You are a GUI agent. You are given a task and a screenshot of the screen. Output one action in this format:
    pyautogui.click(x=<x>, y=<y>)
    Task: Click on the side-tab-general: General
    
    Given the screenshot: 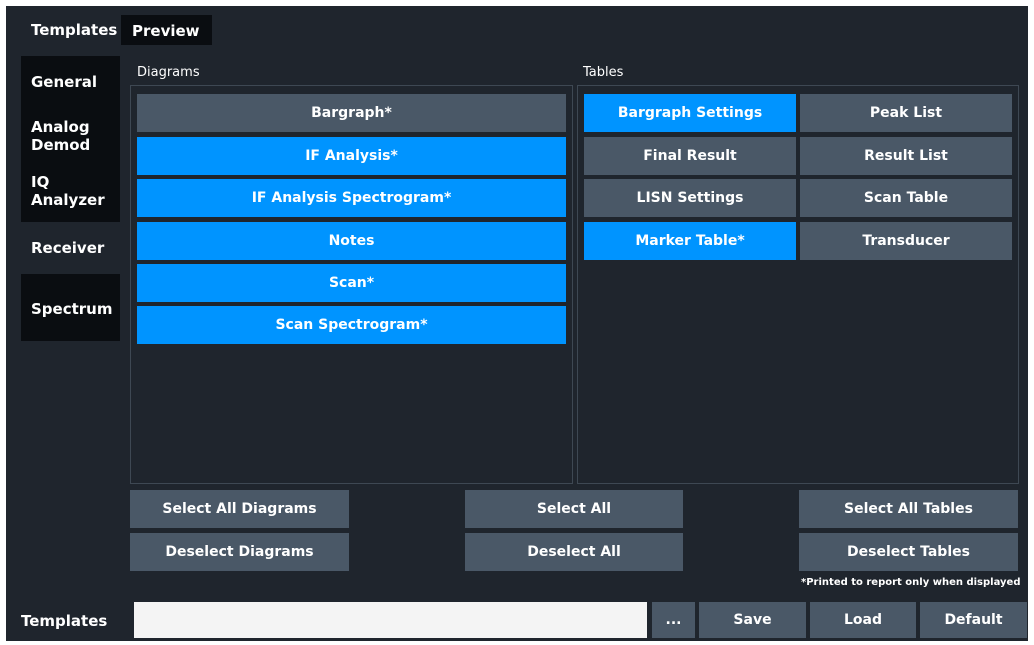 What is the action you would take?
    pyautogui.click(x=69, y=82)
    